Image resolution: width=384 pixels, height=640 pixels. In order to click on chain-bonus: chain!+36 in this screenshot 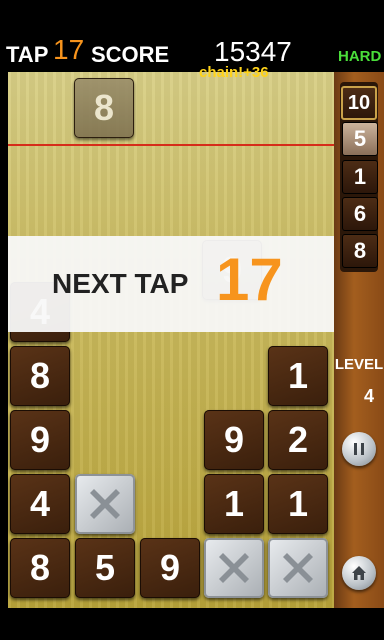, I will do `click(234, 72)`.